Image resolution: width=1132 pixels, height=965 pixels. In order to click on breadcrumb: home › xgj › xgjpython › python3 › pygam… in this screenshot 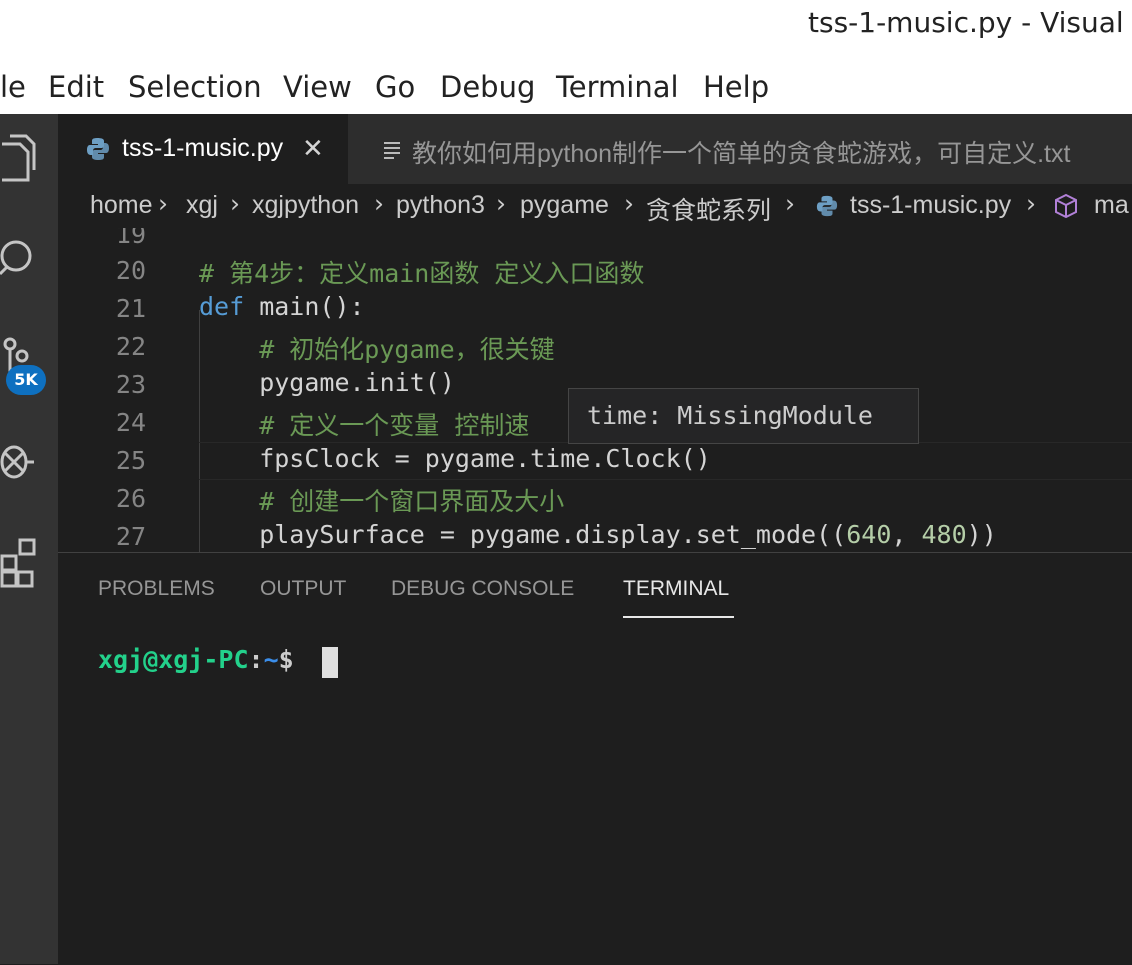, I will do `click(595, 206)`.